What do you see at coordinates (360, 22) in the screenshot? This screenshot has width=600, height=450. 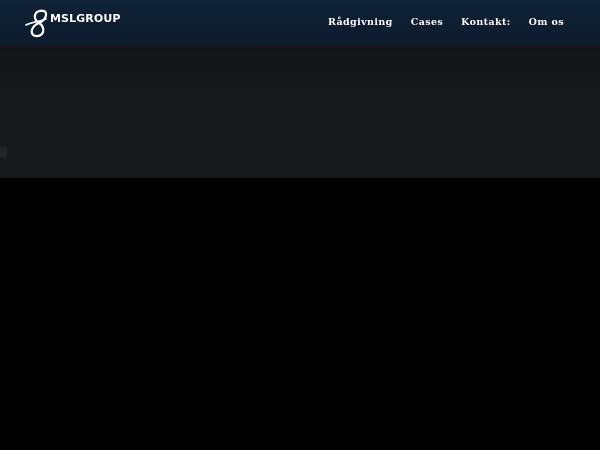 I see `nav-item-radgivning: Rådgivning` at bounding box center [360, 22].